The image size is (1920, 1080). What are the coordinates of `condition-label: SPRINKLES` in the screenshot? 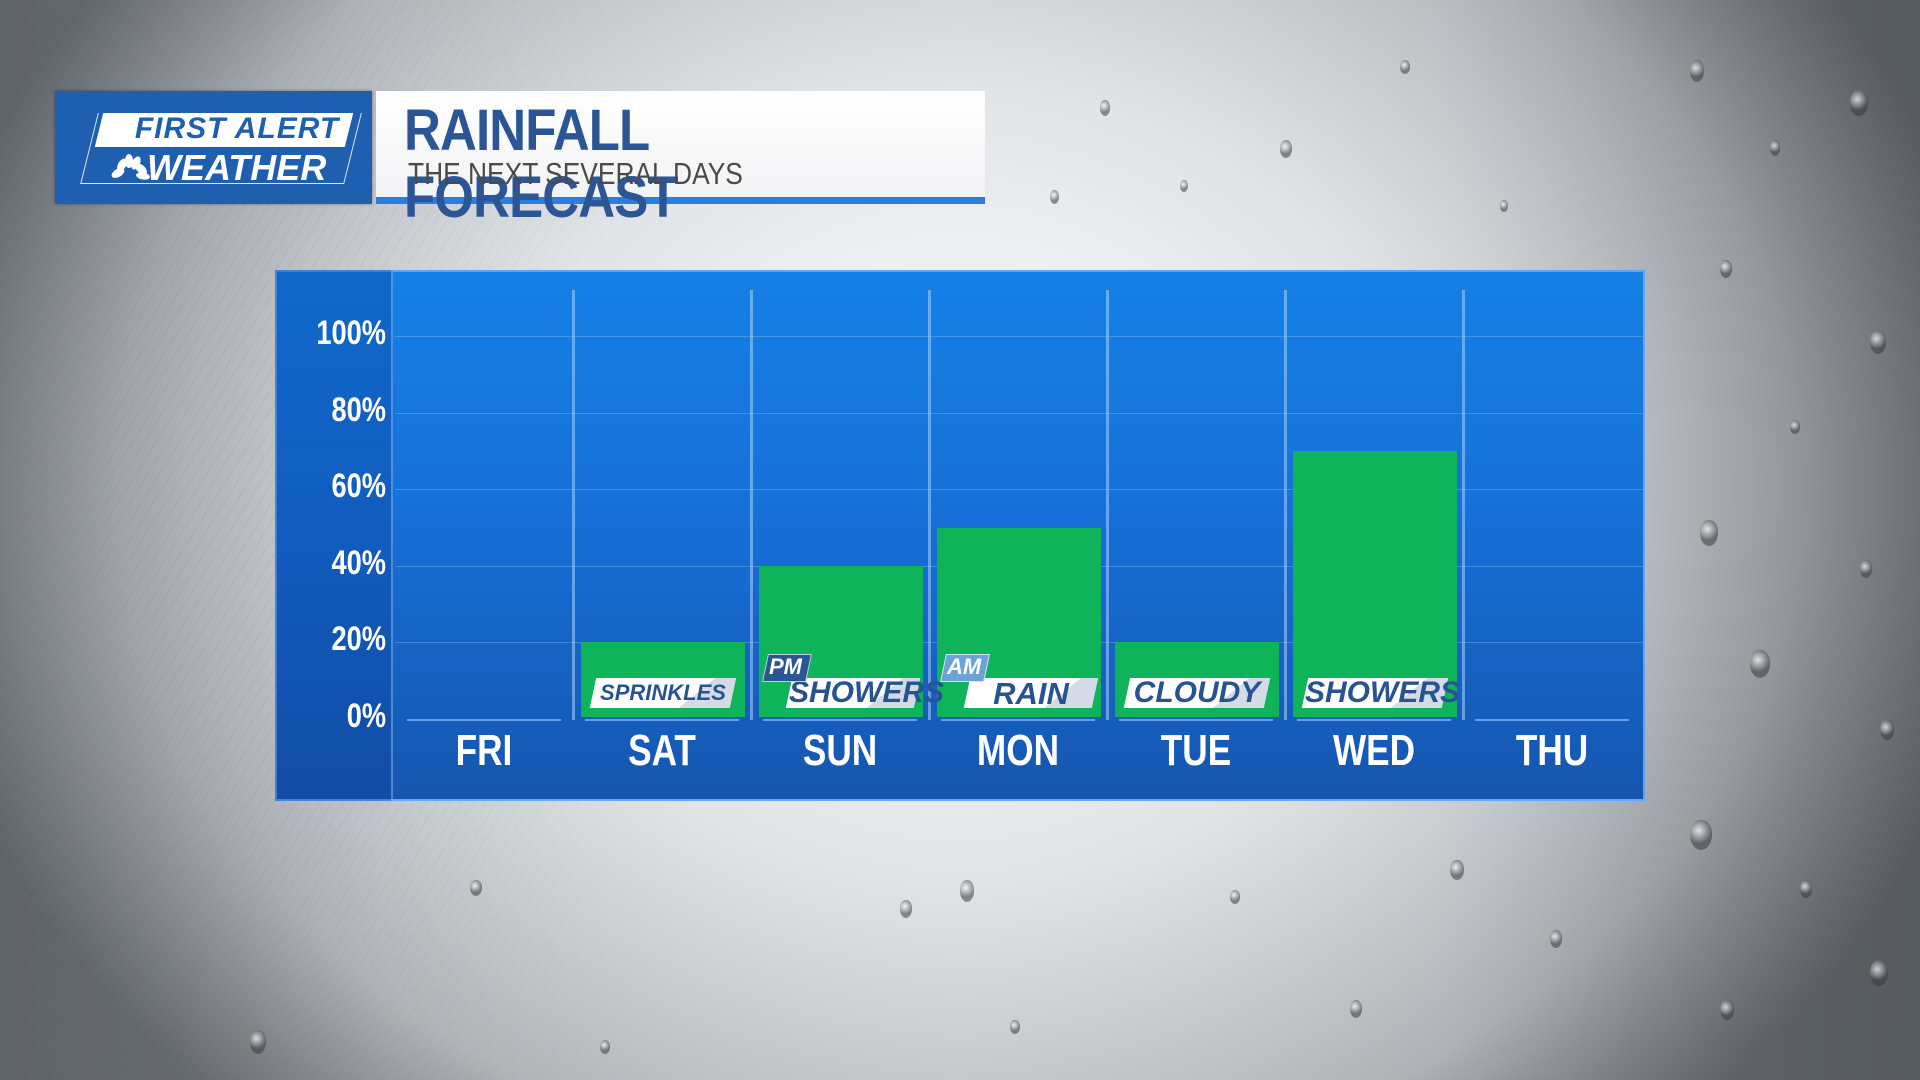 It's located at (663, 692).